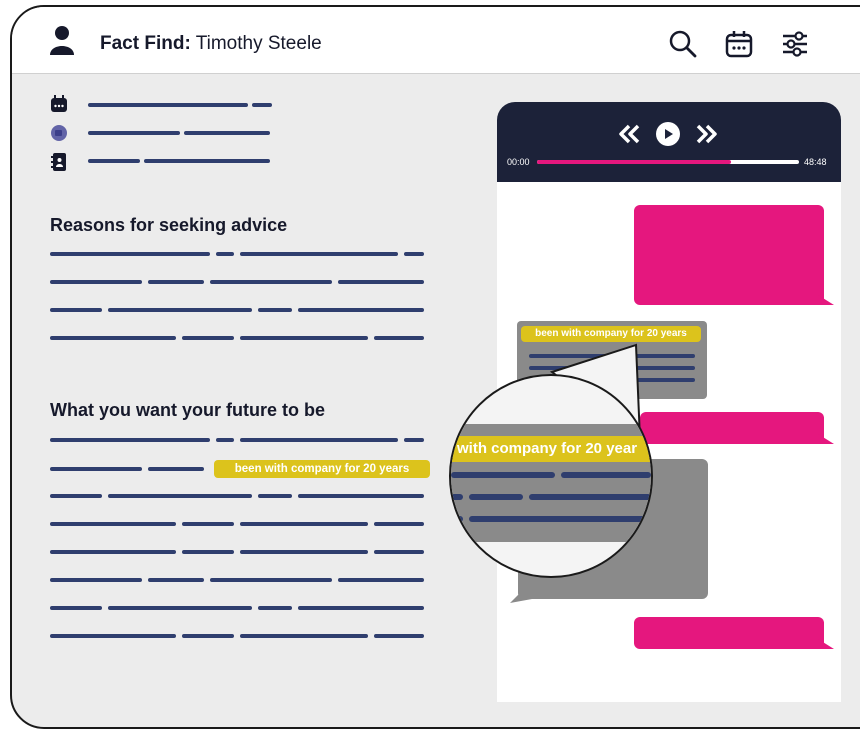 This screenshot has height=729, width=860. I want to click on play-icon, so click(668, 134).